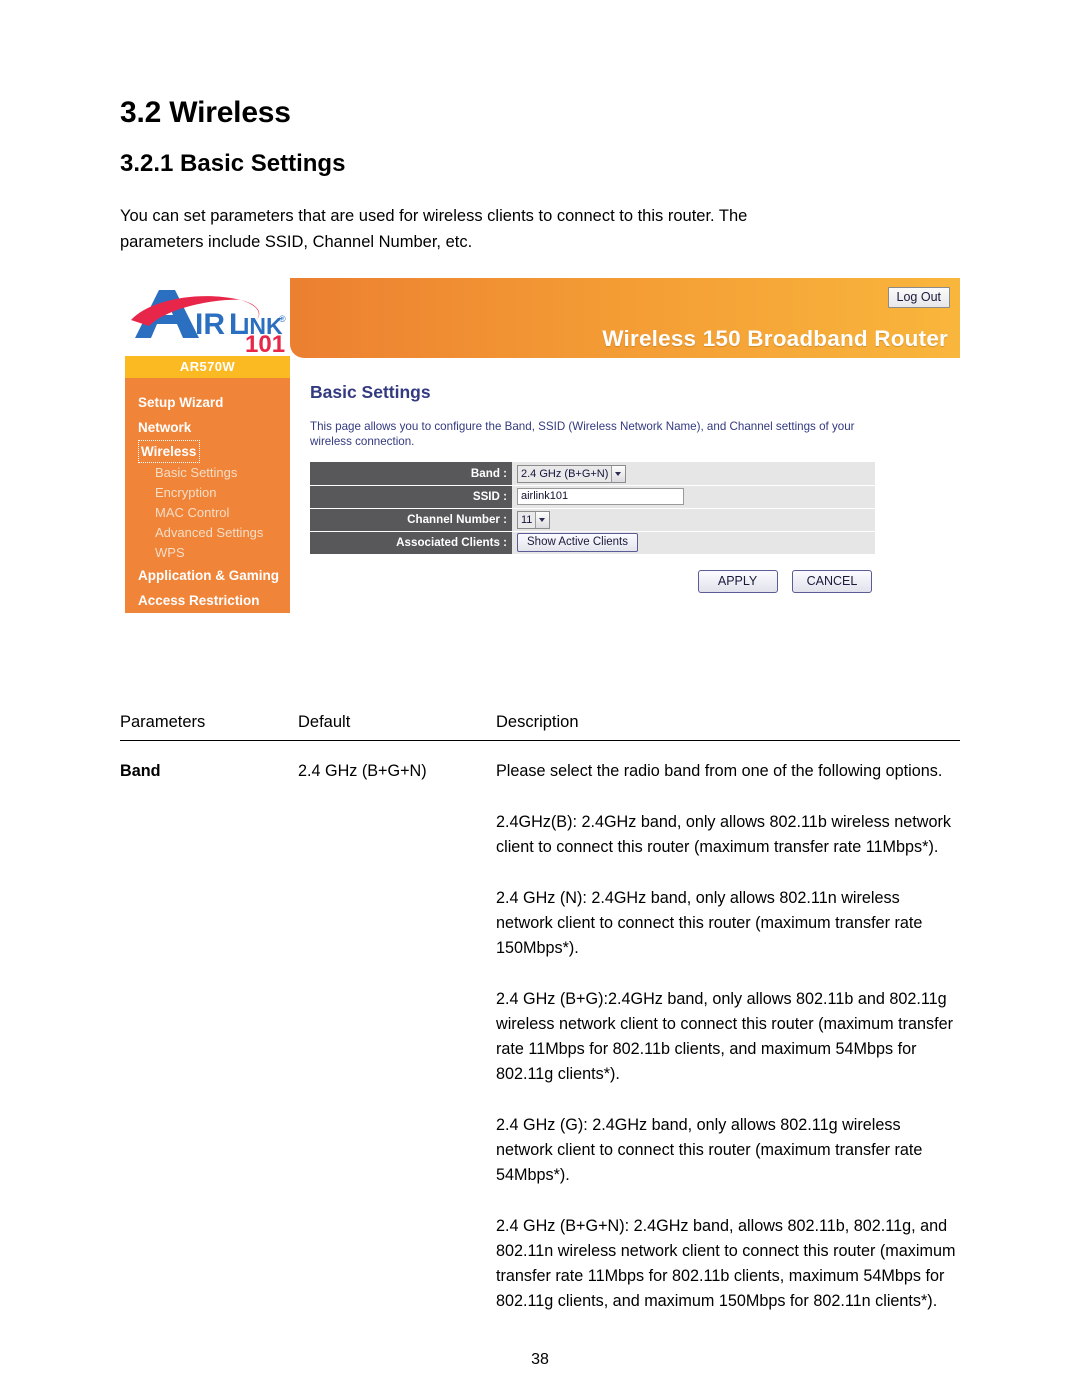  Describe the element at coordinates (207, 650) in the screenshot. I see `sidebar-item-administration: Administration` at that location.